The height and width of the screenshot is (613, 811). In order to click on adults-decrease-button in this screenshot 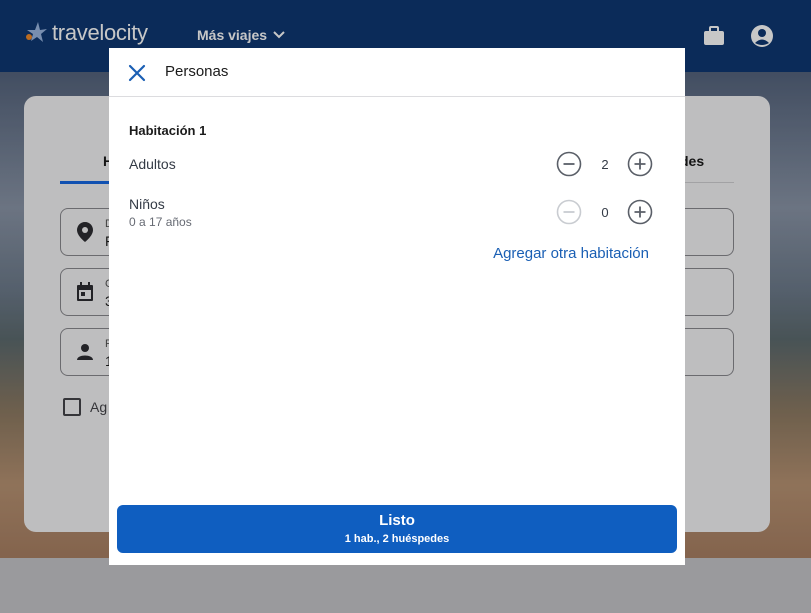, I will do `click(569, 164)`.